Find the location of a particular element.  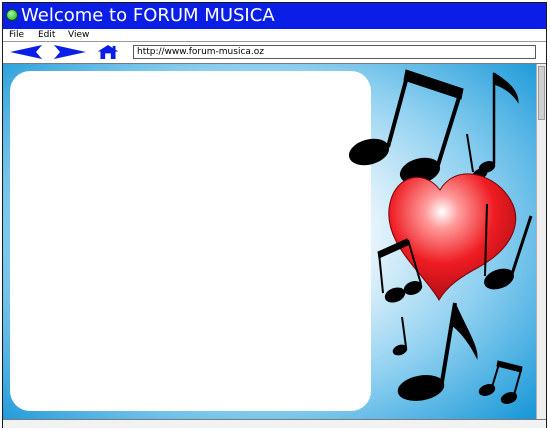

back-arrow-icon is located at coordinates (26, 52).